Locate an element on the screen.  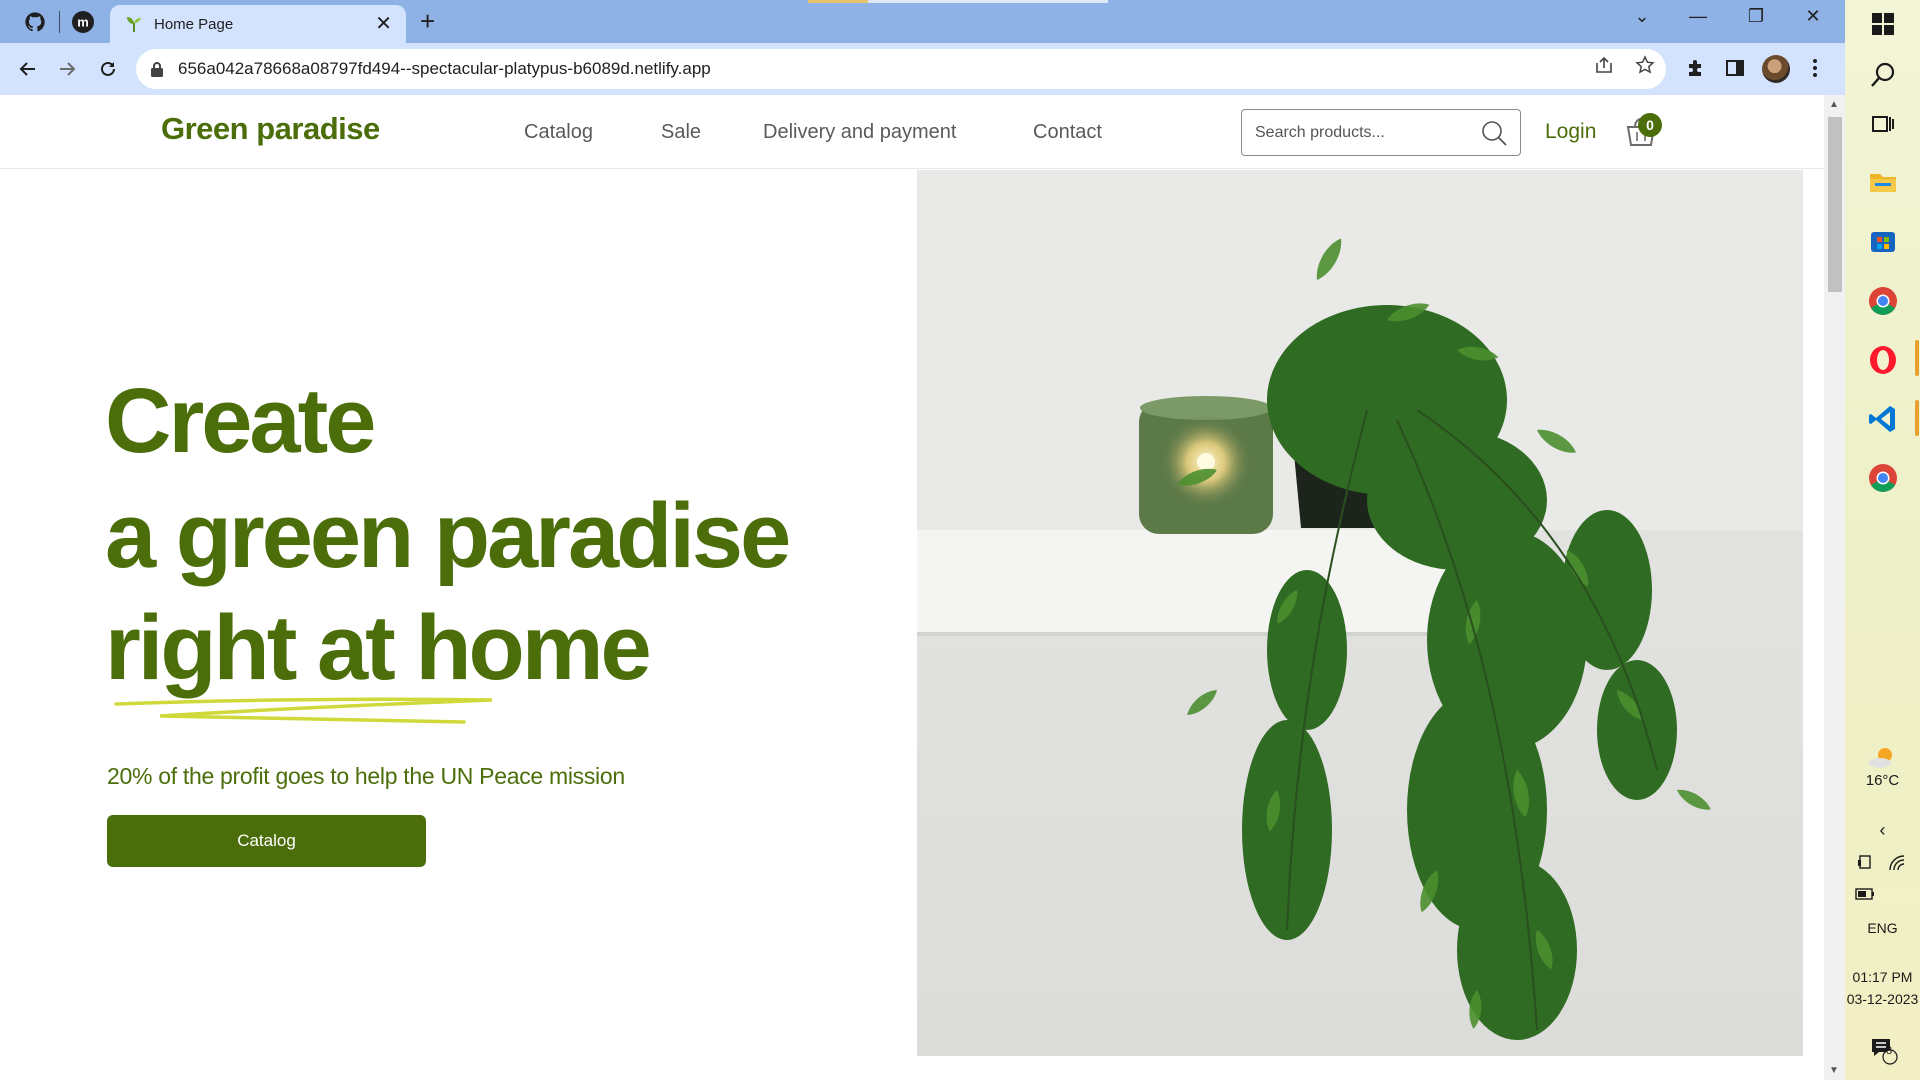
windows-taskbar: 16°C ‹ ENG 01:17 PM 03-12-2023 8 is located at coordinates (1882, 540).